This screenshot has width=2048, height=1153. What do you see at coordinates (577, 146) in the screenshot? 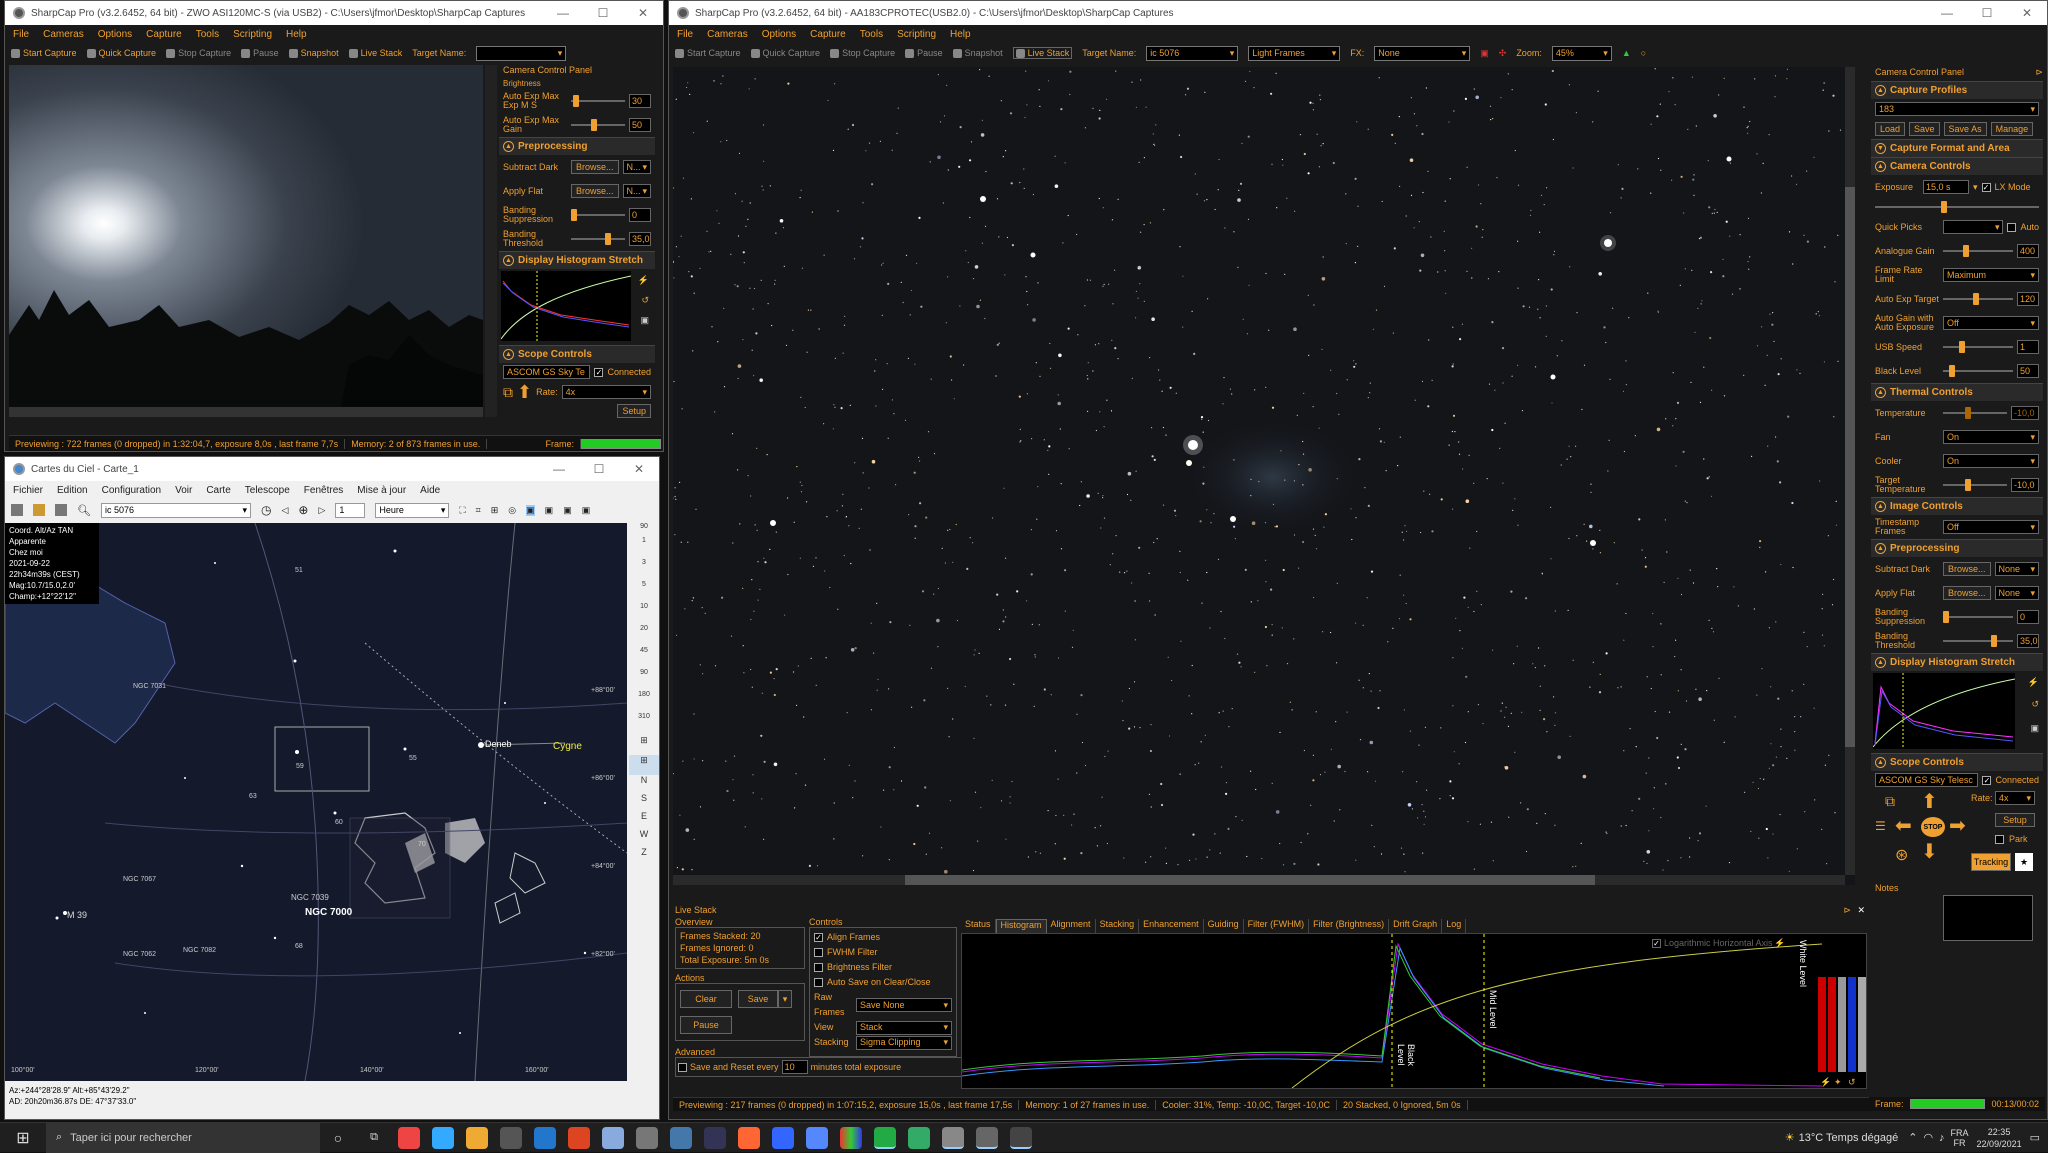
I see `preprocessing-header: ▲ Preprocessing` at bounding box center [577, 146].